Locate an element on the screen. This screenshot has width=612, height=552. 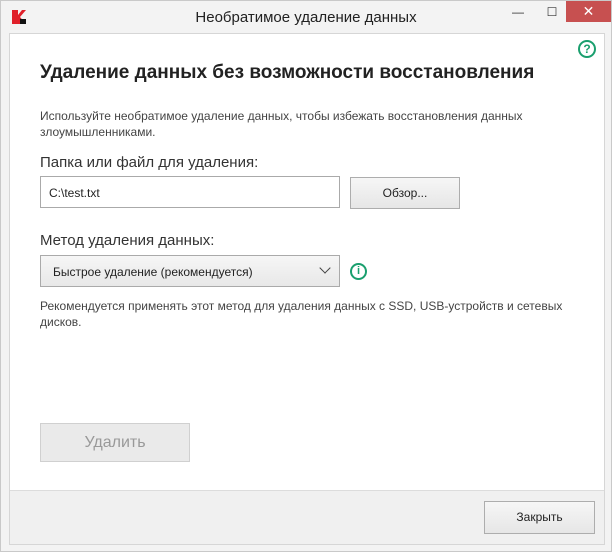
method-selected: Быстрое удаление (рекомендуется) is located at coordinates (153, 272).